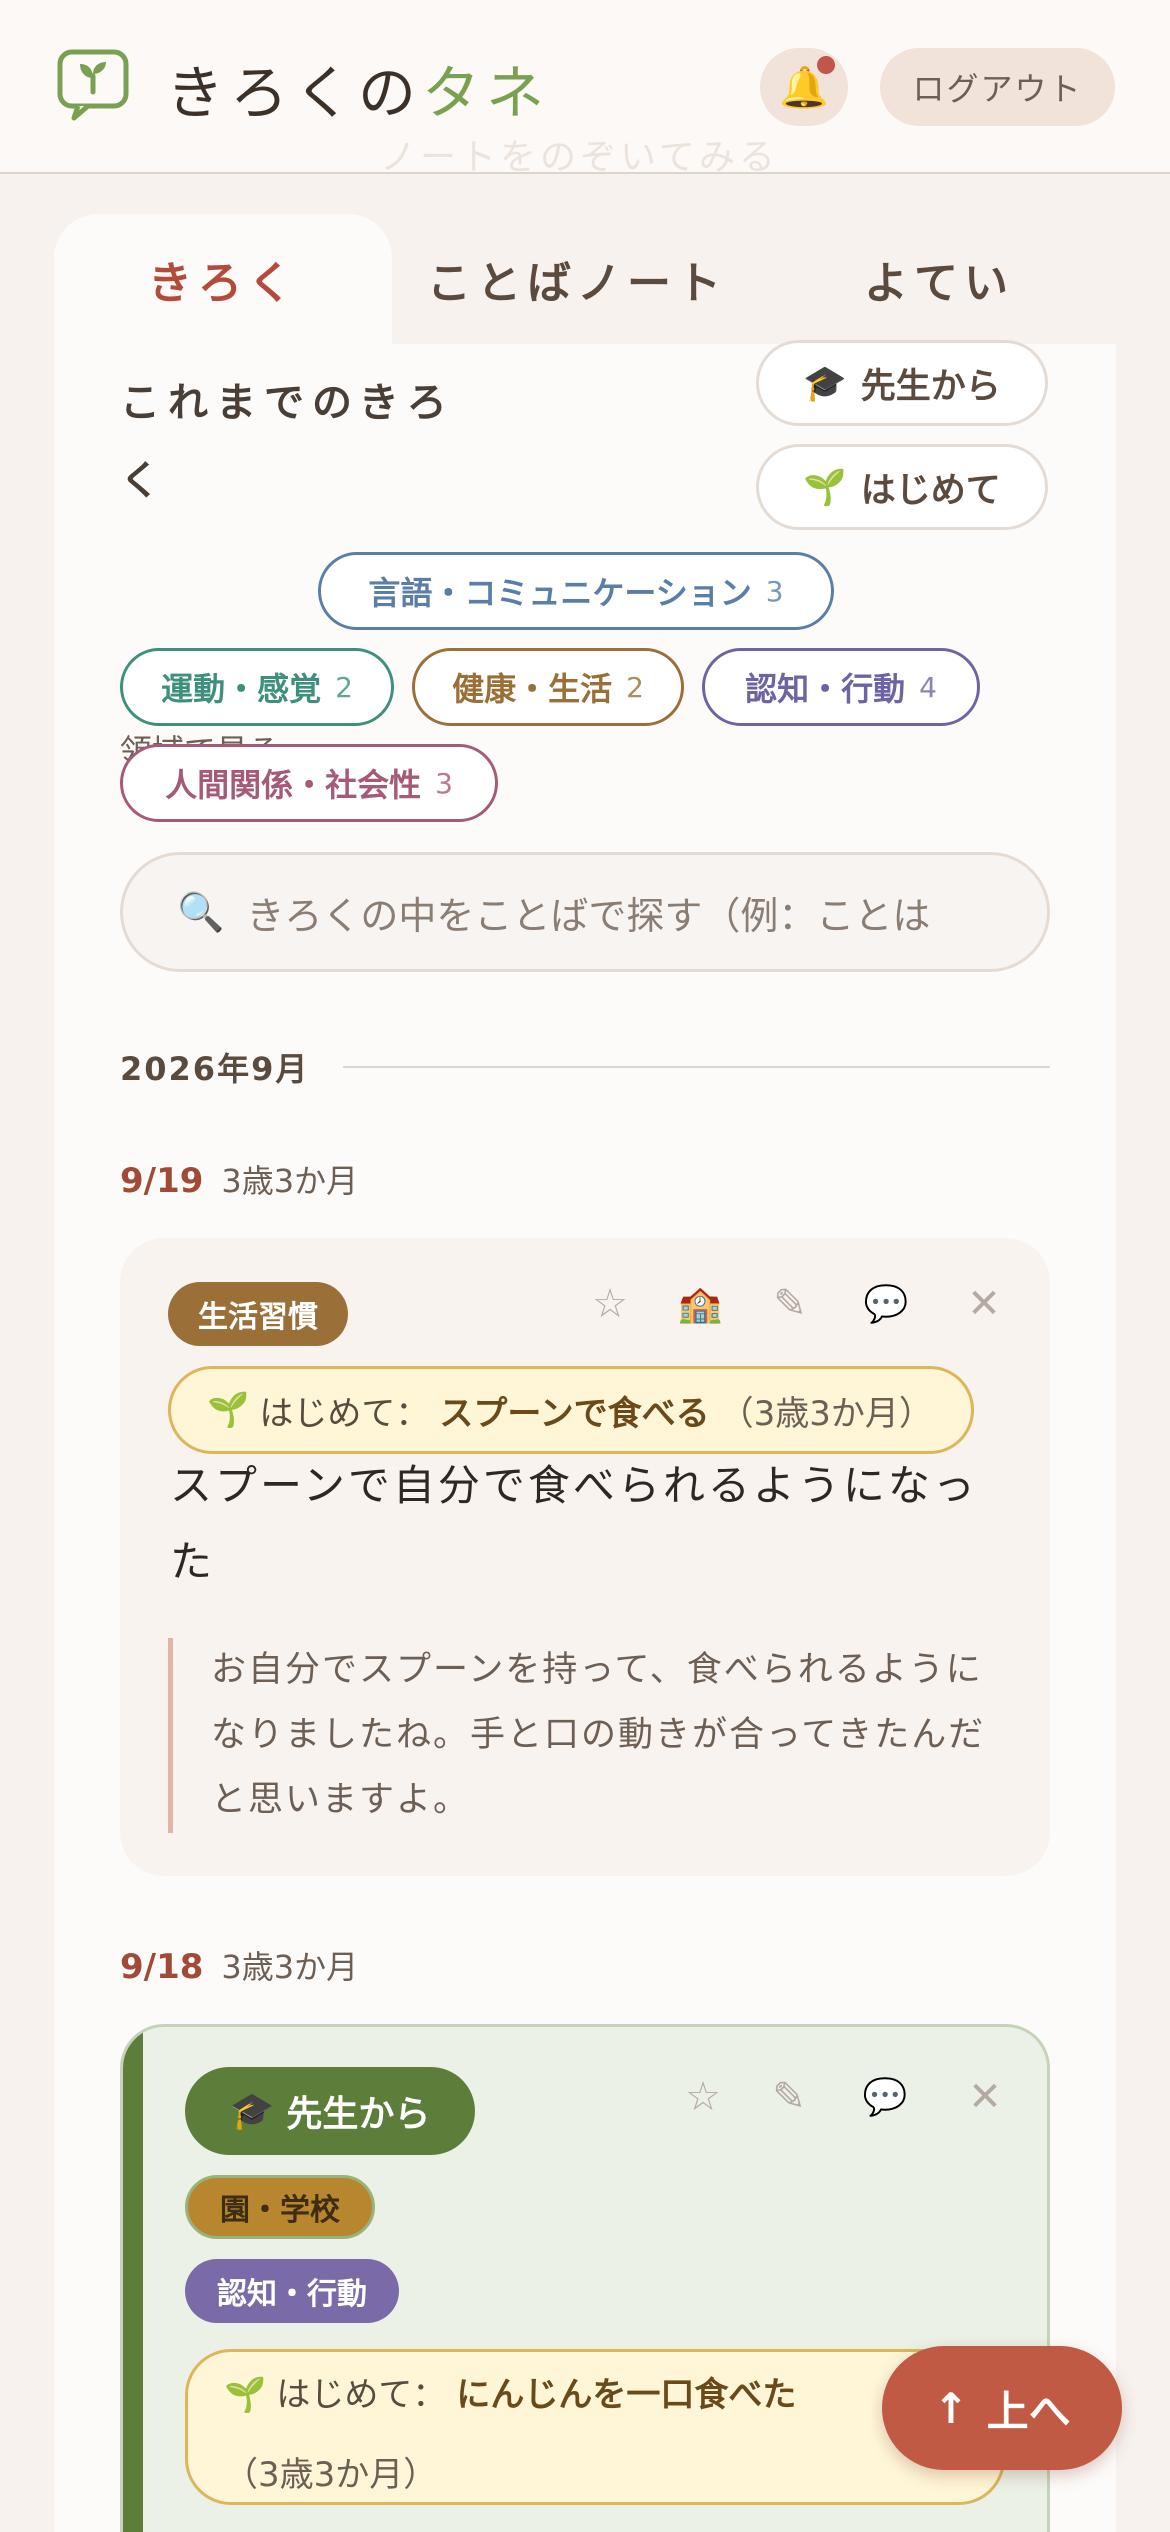  I want to click on search-input: 🔍 きろくの中をことばで探す（例：ことは, so click(585, 912).